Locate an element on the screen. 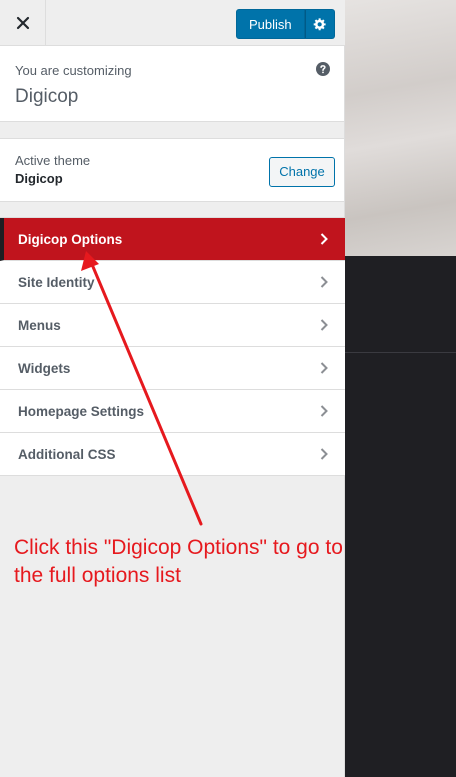  annotation-arrow is located at coordinates (142, 388).